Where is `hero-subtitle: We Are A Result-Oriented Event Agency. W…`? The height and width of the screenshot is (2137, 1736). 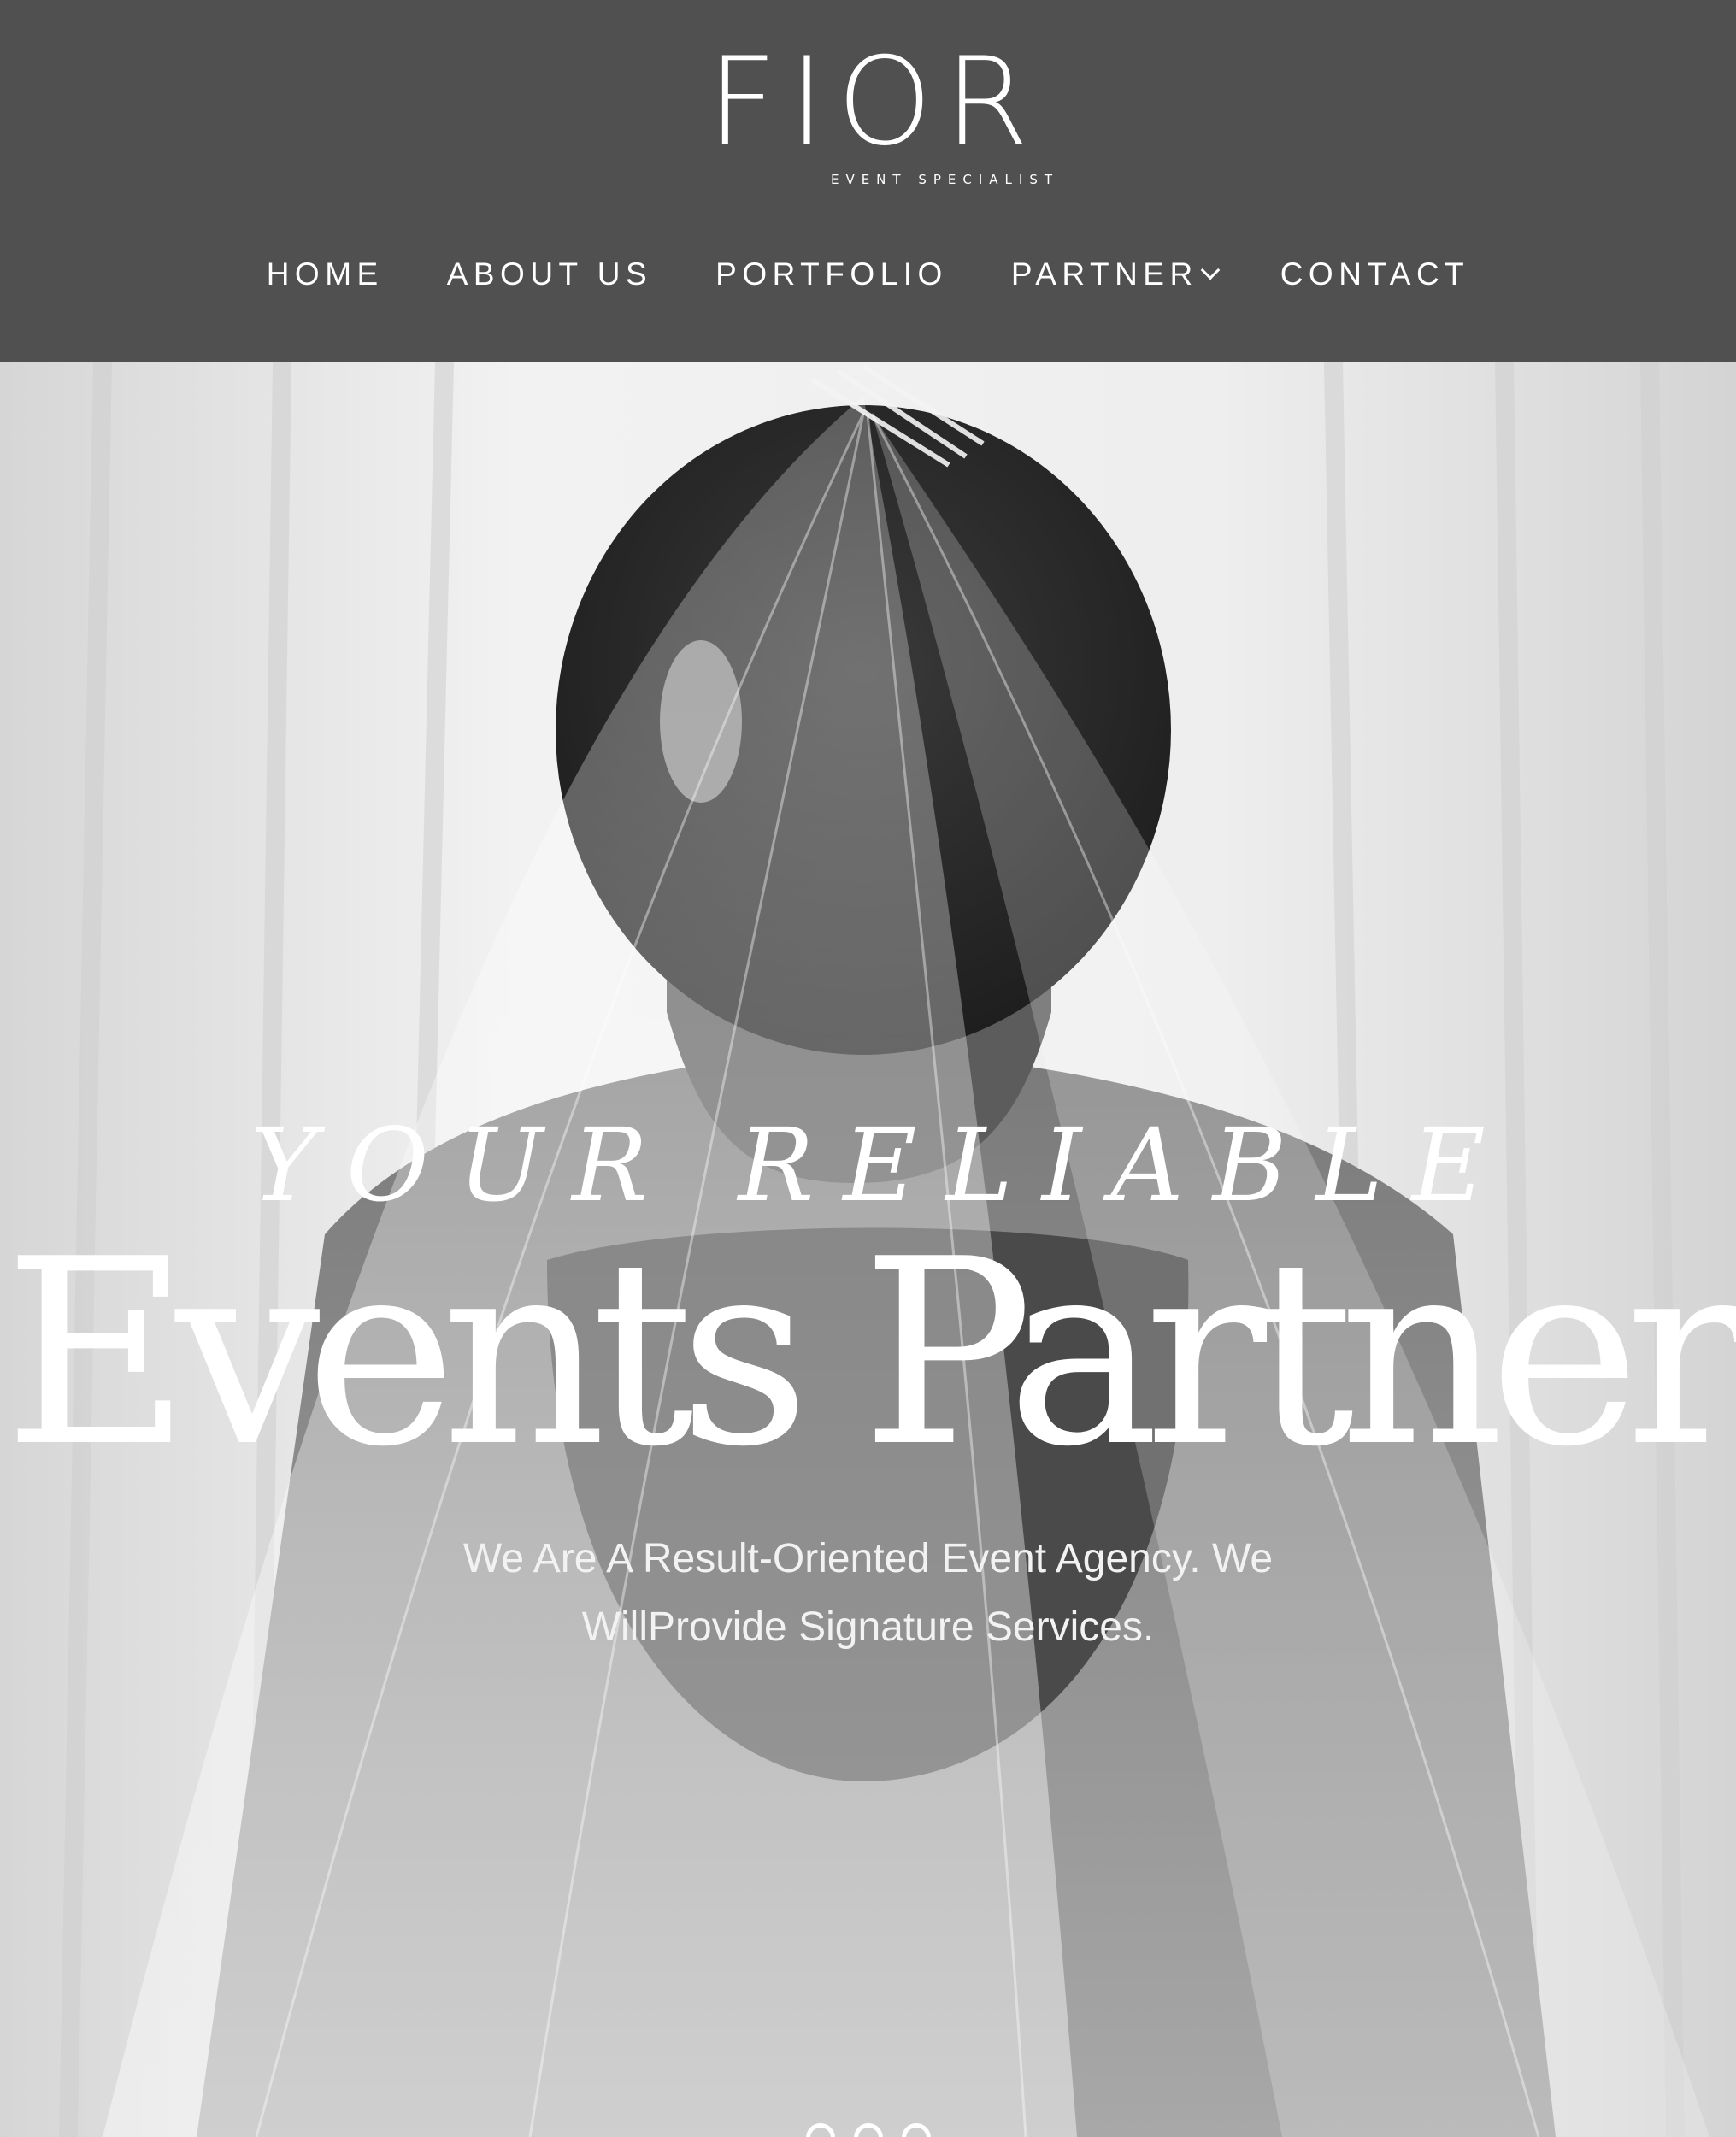 hero-subtitle: We Are A Result-Oriented Event Agency. W… is located at coordinates (868, 1593).